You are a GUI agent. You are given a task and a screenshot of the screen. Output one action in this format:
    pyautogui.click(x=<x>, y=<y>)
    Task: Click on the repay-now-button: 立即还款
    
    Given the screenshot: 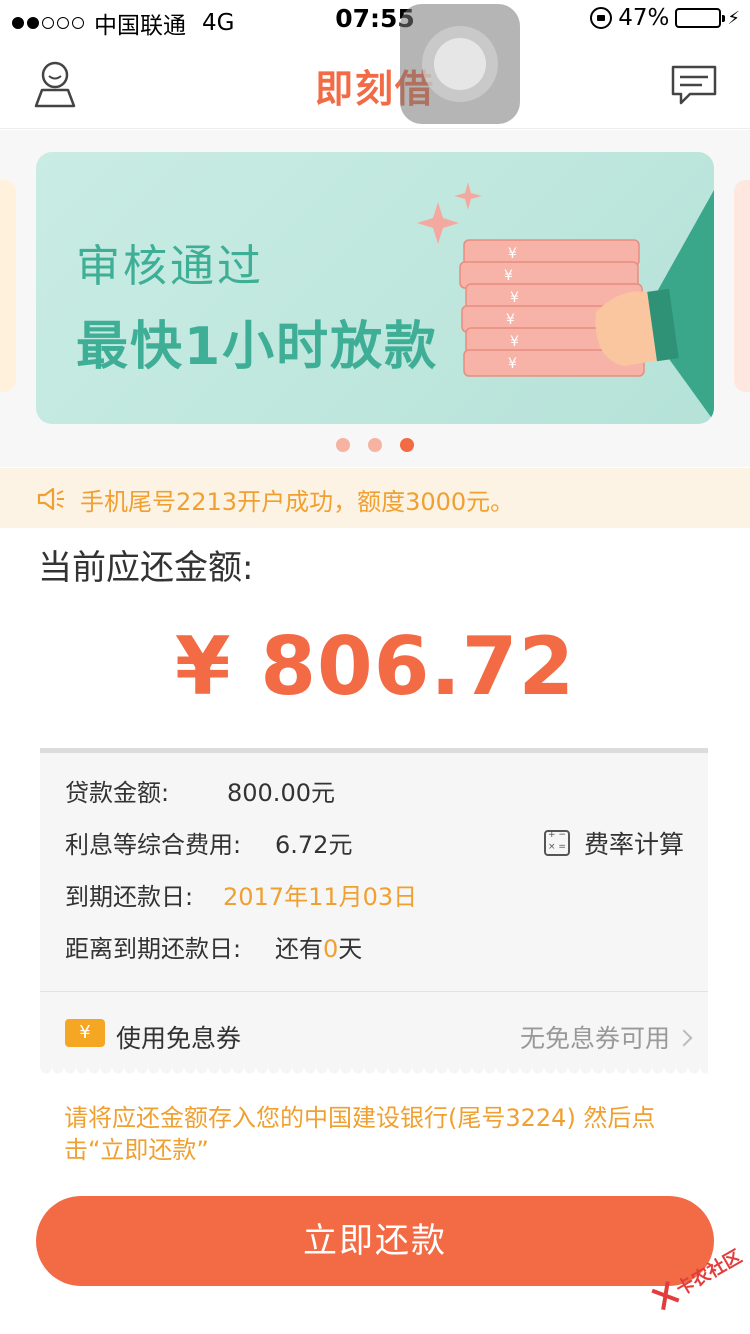 What is the action you would take?
    pyautogui.click(x=375, y=1241)
    